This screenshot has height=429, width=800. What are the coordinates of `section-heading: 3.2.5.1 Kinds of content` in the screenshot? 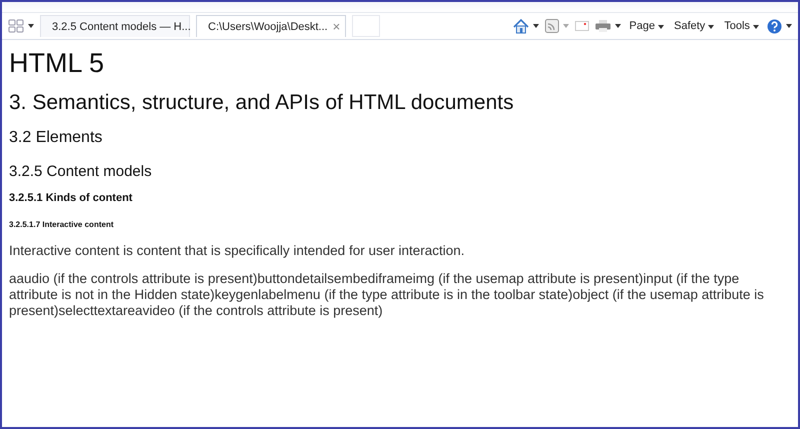 It's located at (71, 198).